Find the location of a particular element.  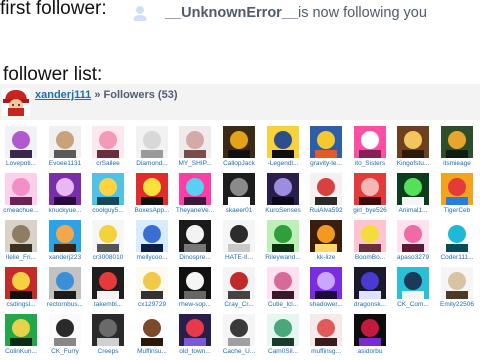

follower-item: ito_Sisters is located at coordinates (369, 147).